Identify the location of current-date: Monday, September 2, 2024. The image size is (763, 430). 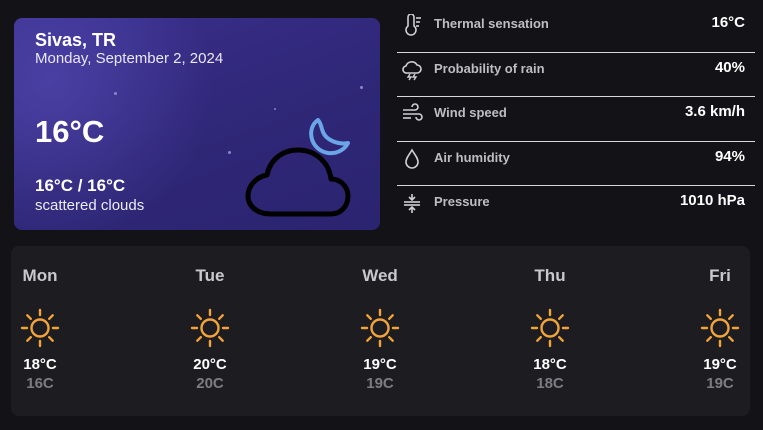
(129, 58).